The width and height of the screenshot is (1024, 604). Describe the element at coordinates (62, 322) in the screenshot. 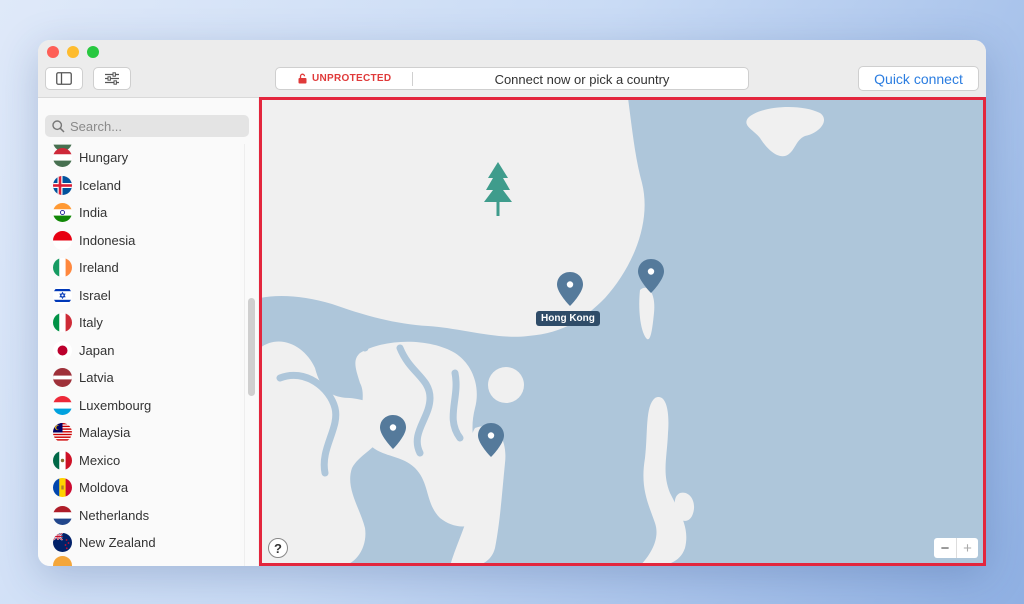

I see `italy-flag-icon` at that location.